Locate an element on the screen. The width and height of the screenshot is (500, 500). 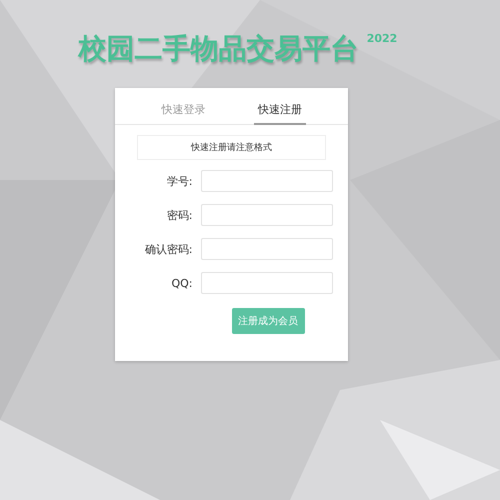
register-button: 注册成为会员 is located at coordinates (268, 321).